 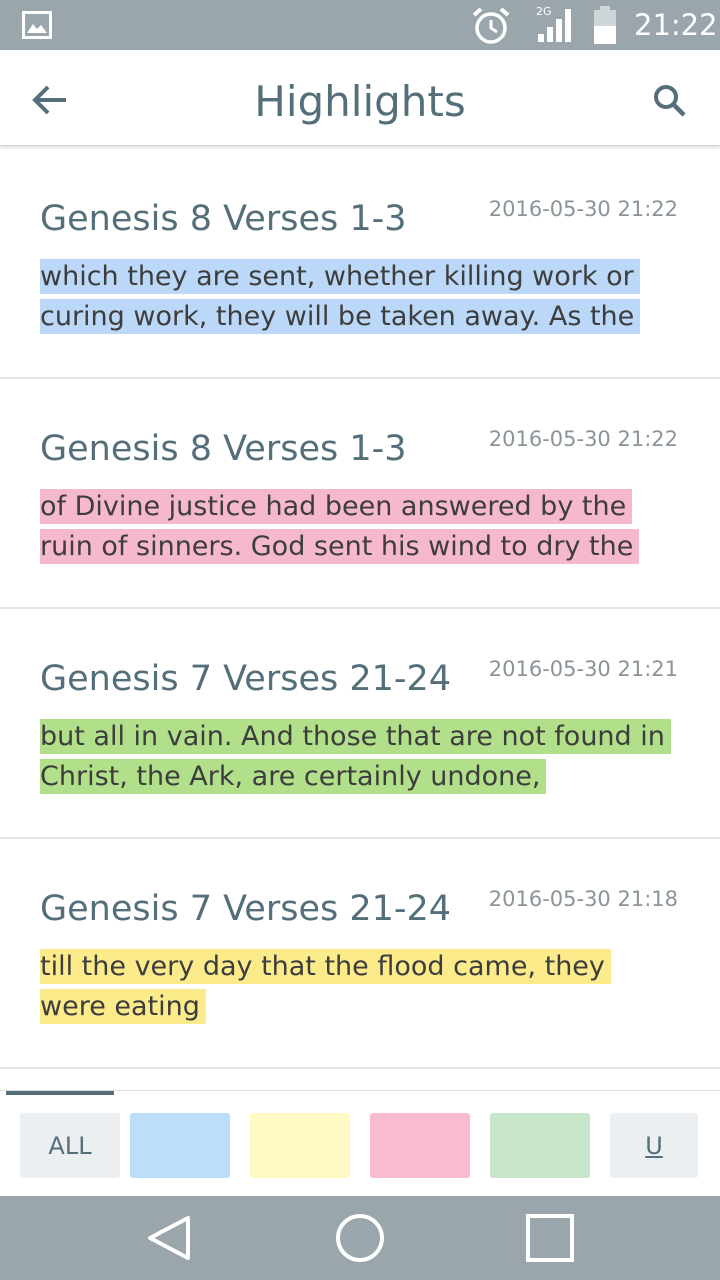 I want to click on recents-square-icon, so click(x=550, y=1238).